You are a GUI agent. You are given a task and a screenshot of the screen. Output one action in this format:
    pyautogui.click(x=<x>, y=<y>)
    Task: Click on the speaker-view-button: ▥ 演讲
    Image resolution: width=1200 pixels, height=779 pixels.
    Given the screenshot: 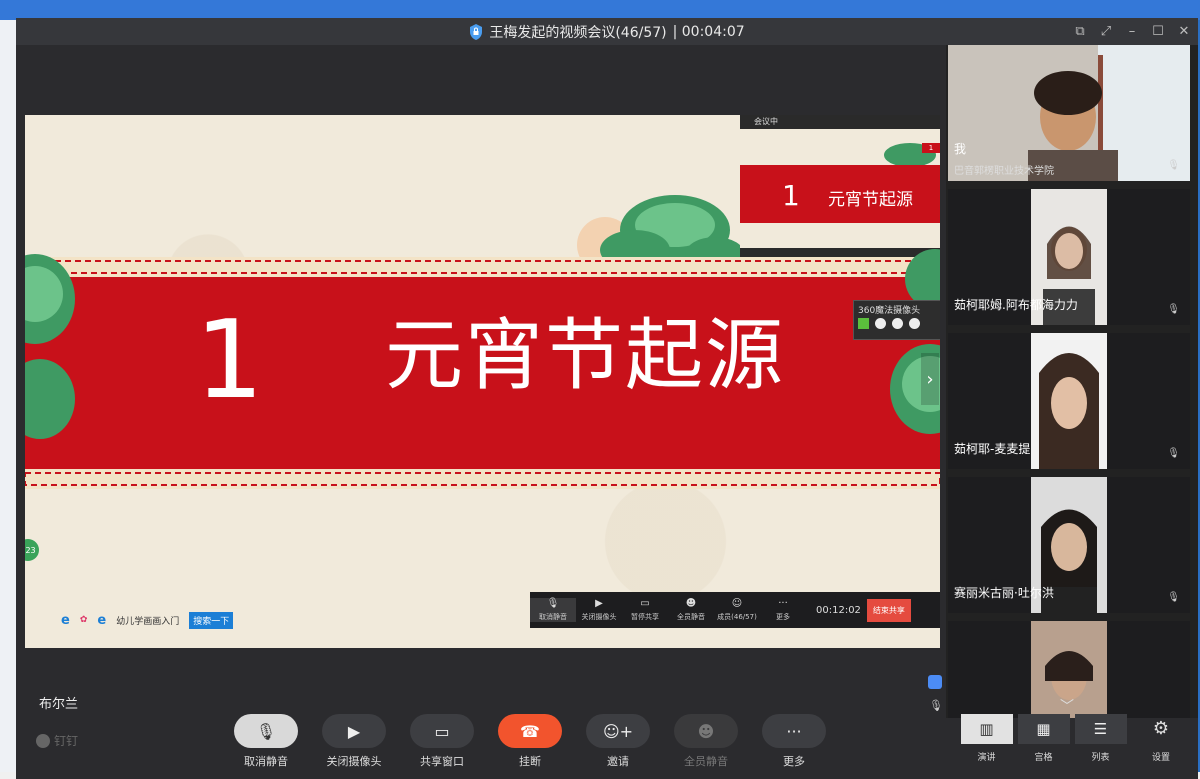 What is the action you would take?
    pyautogui.click(x=986, y=738)
    